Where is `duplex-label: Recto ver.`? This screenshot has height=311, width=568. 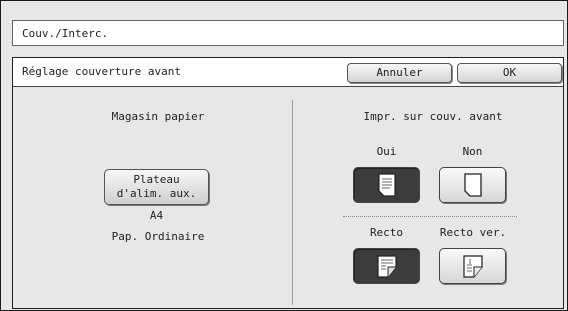
duplex-label: Recto ver. is located at coordinates (473, 232).